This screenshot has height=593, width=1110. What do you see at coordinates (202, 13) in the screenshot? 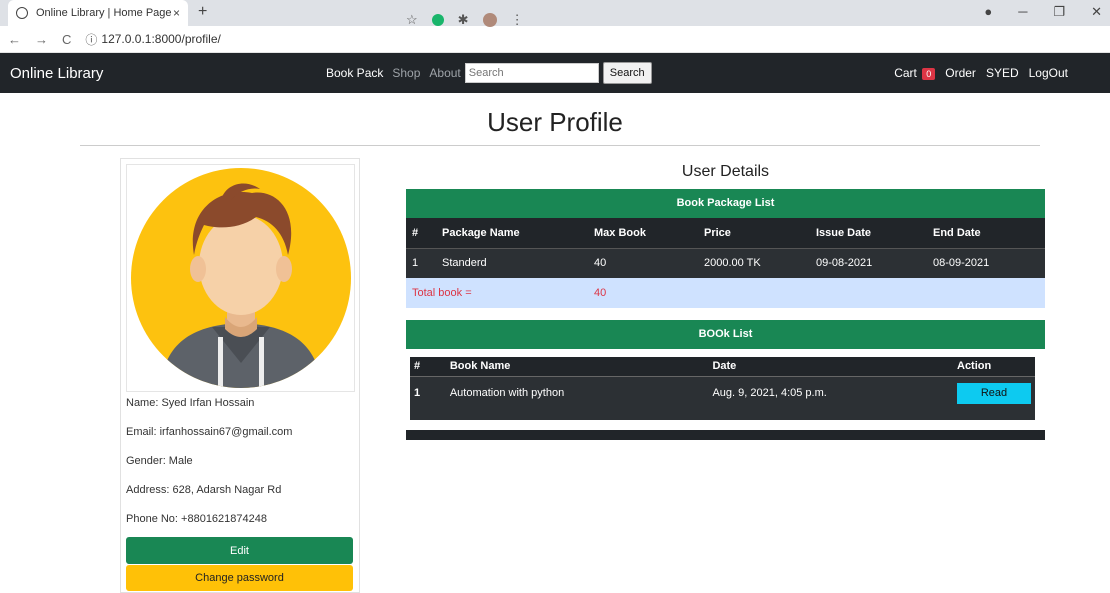
I see `new-tab-icon: +` at bounding box center [202, 13].